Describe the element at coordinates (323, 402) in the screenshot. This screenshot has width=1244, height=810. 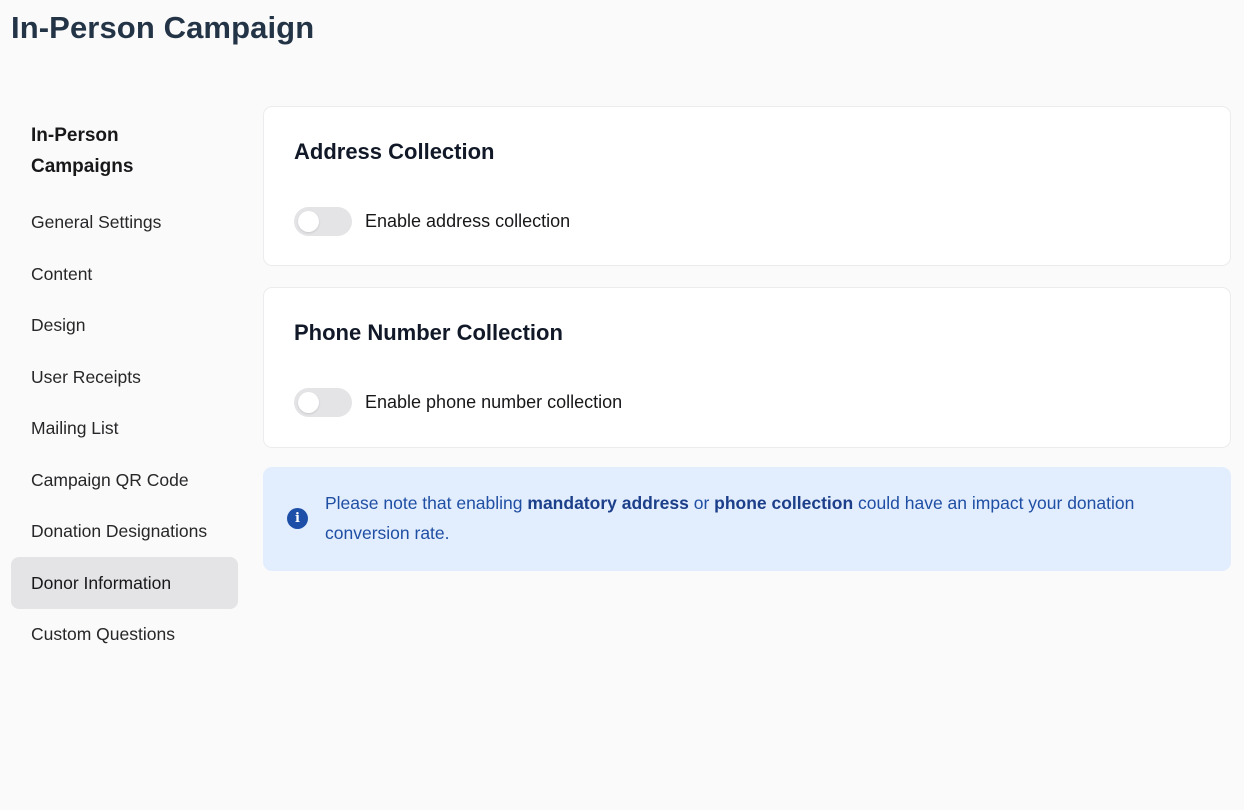
I see `phone-collection-toggle` at that location.